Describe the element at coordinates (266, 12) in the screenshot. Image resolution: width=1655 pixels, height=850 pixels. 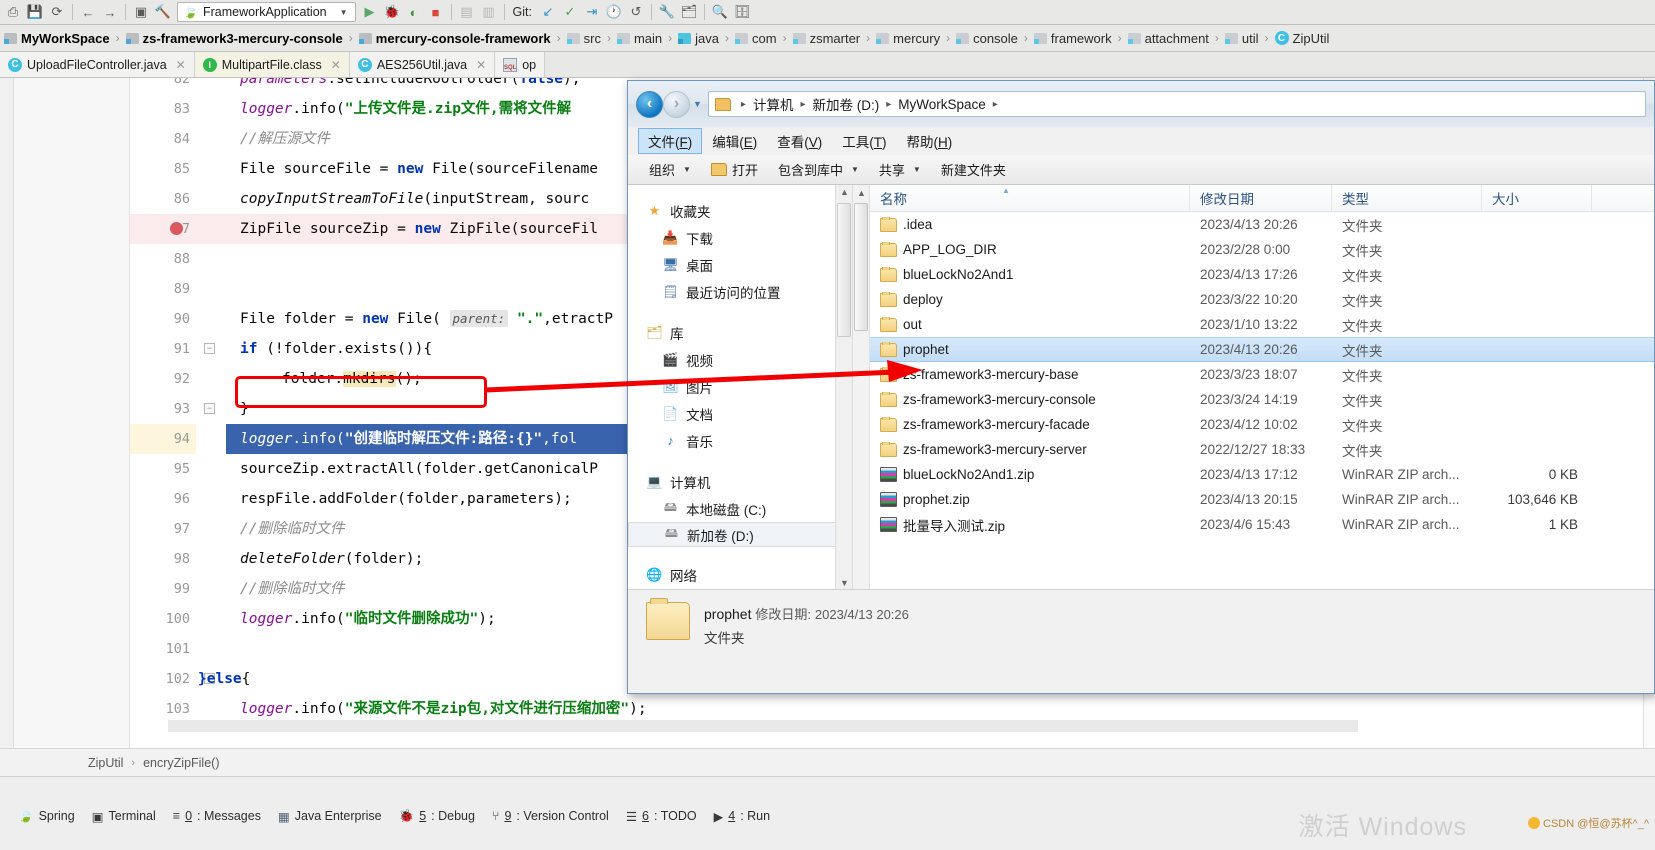
I see `run-configuration-selector: 🍃 FrameworkApplication ▼` at that location.